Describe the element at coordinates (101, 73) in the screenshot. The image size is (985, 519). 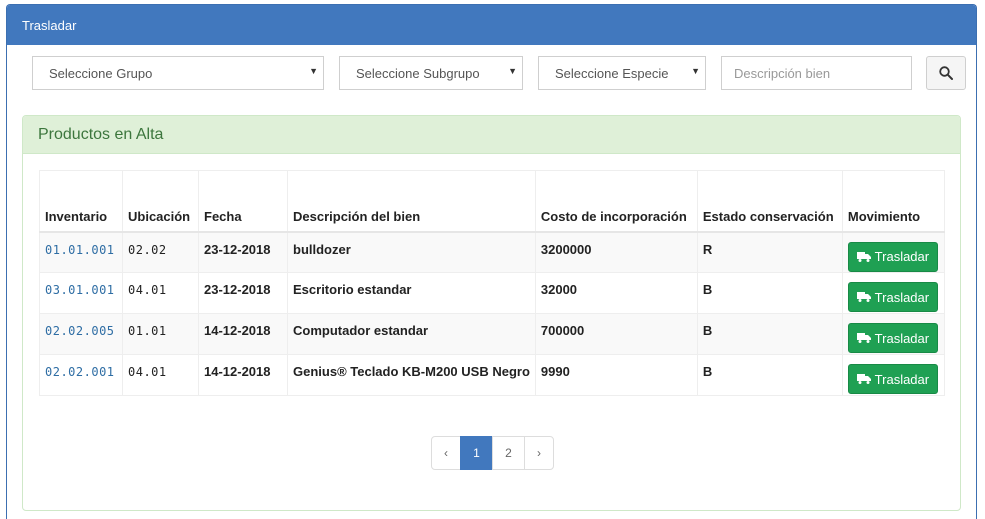
I see `grupo-select-value: Seleccione Grupo` at that location.